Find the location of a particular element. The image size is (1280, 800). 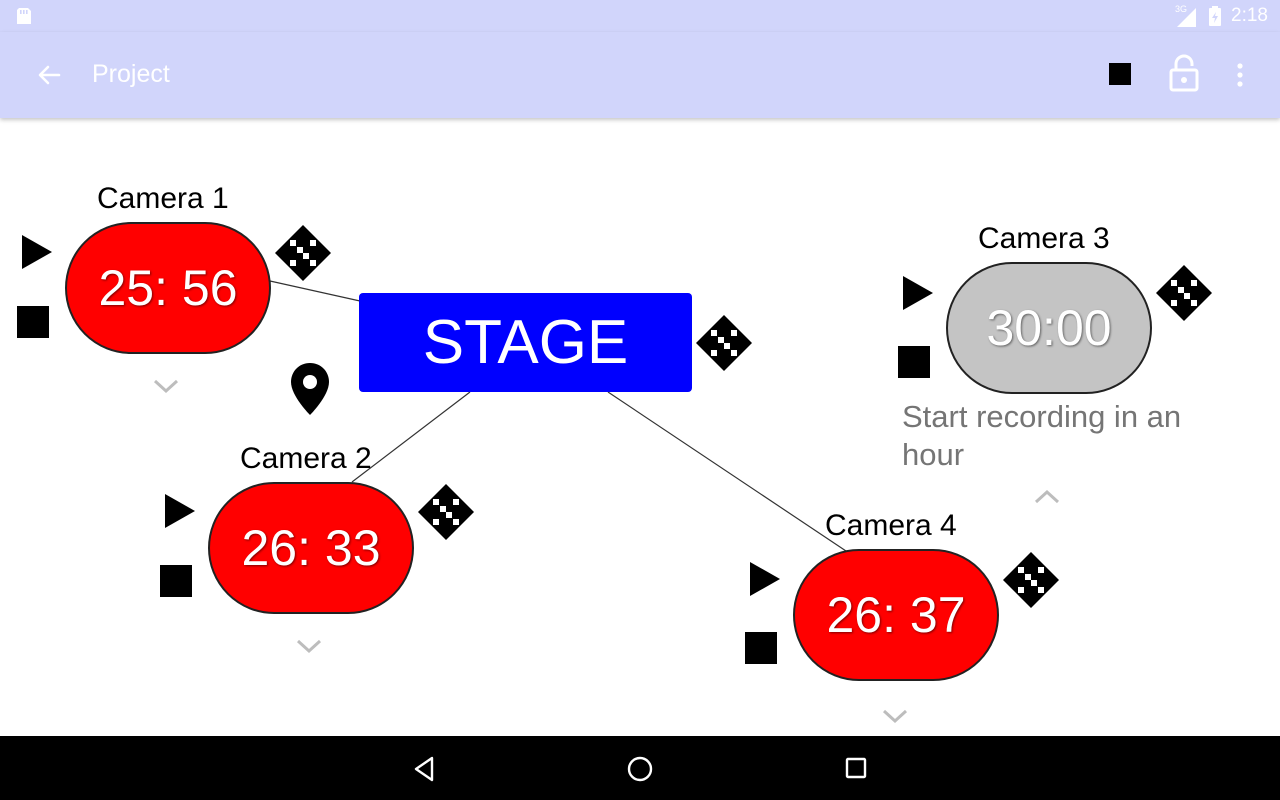

nav-recents-icon is located at coordinates (856, 768).